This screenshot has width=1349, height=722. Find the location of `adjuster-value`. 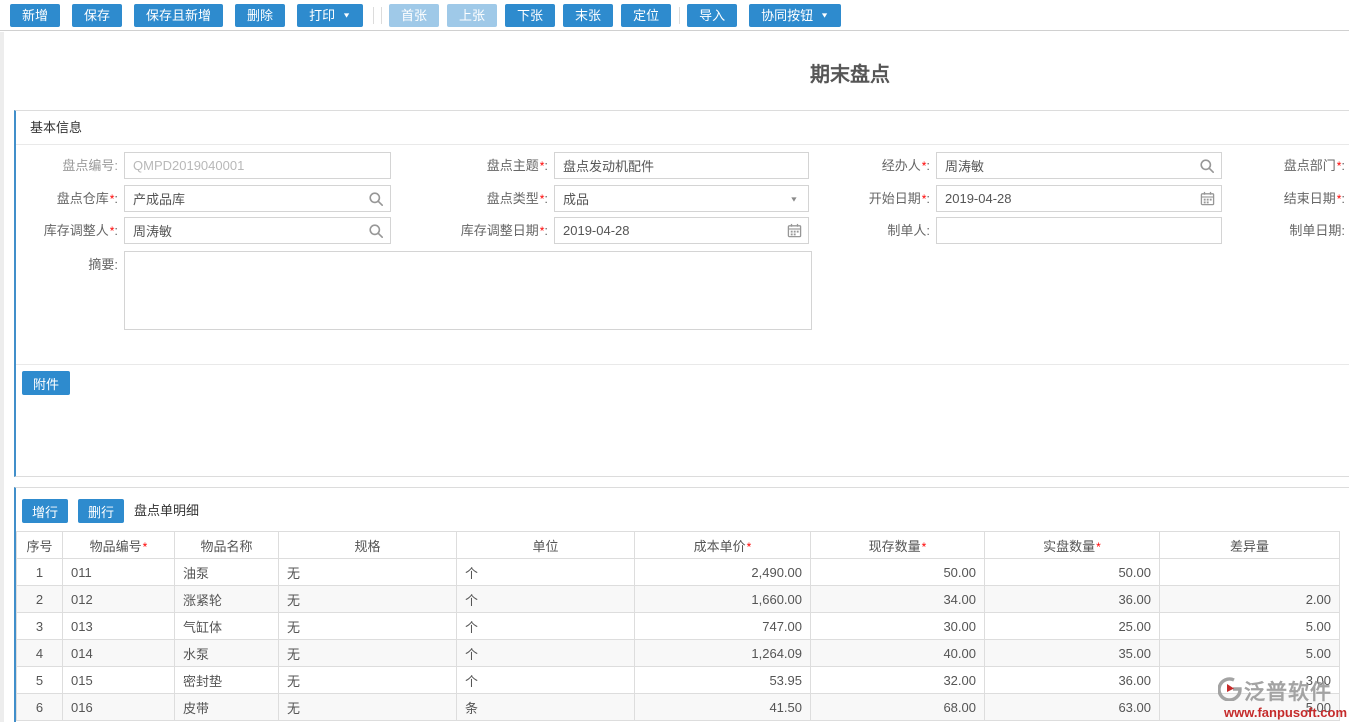

adjuster-value is located at coordinates (243, 230).